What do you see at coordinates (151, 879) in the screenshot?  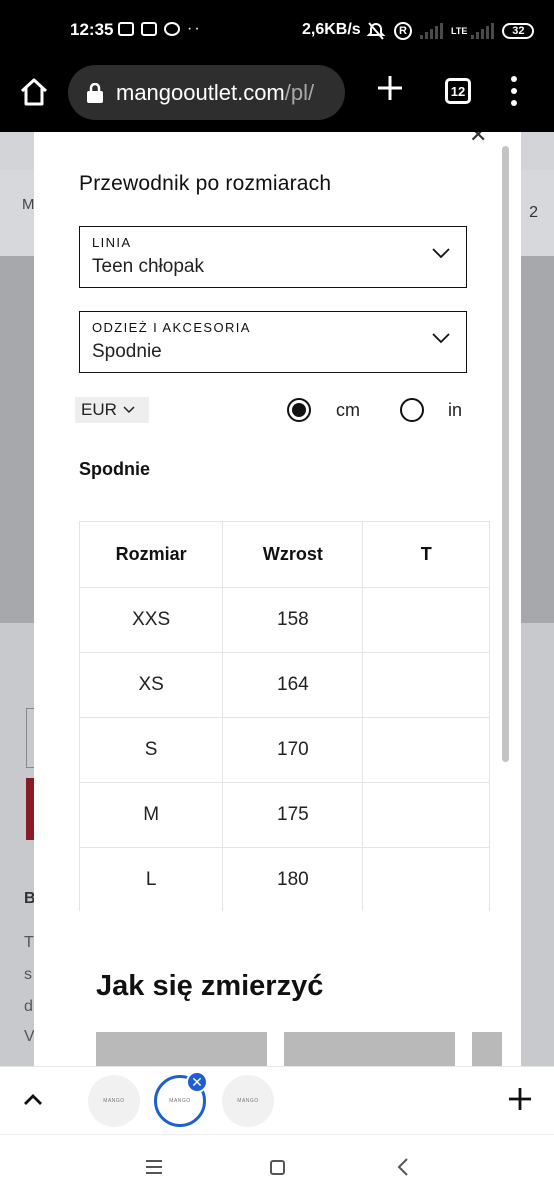 I see `table-cell: L` at bounding box center [151, 879].